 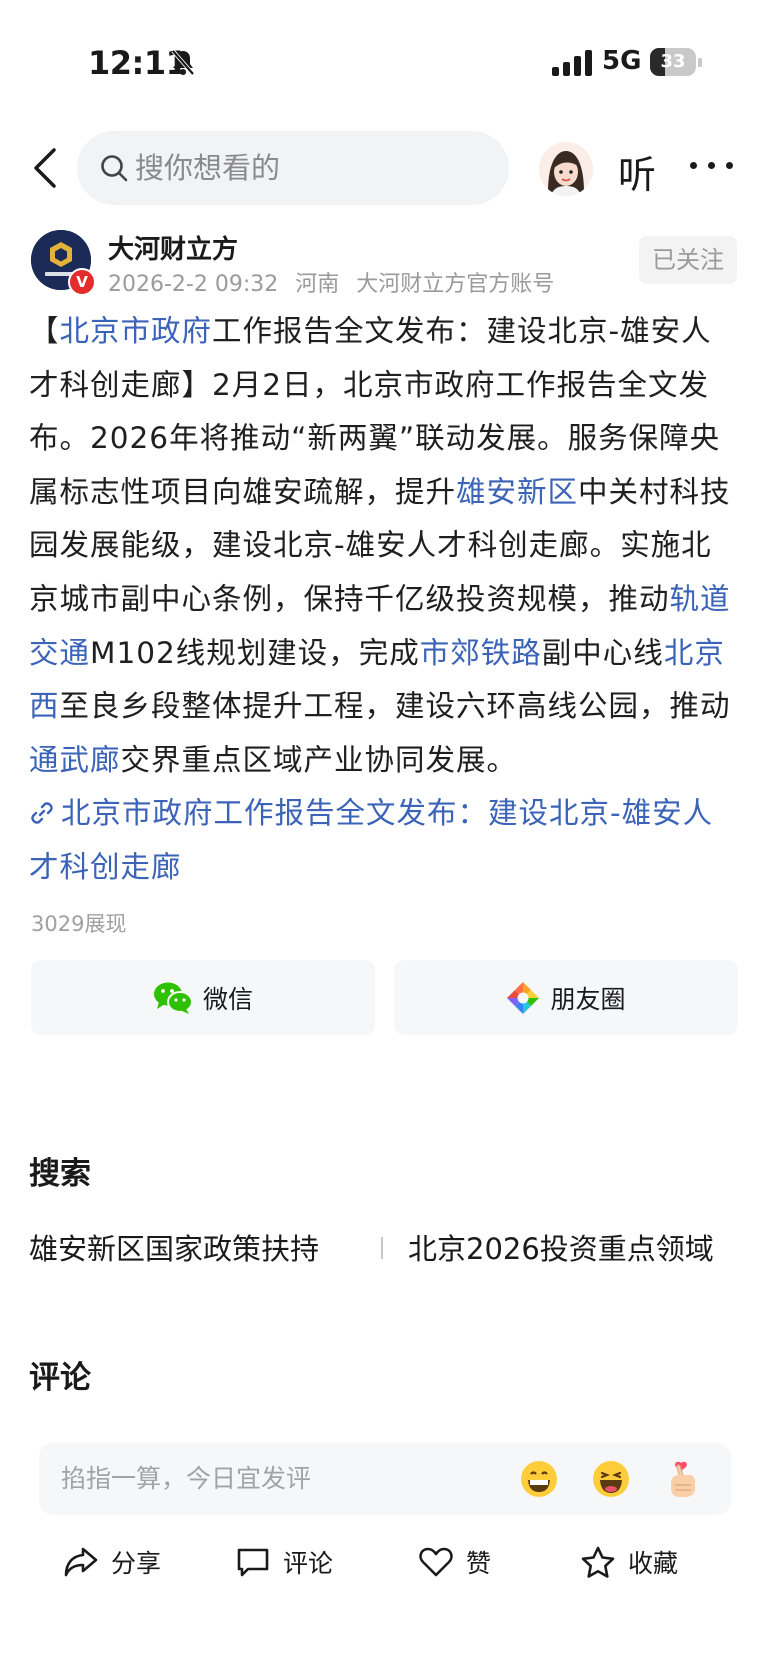 I want to click on moments-label: 朋友圈, so click(x=588, y=999).